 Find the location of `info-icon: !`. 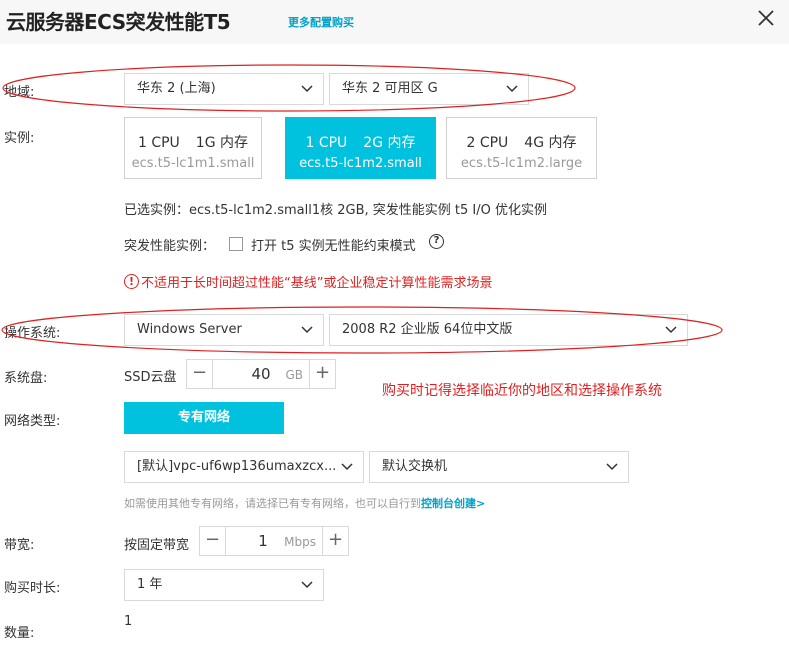

info-icon: ! is located at coordinates (131, 281).